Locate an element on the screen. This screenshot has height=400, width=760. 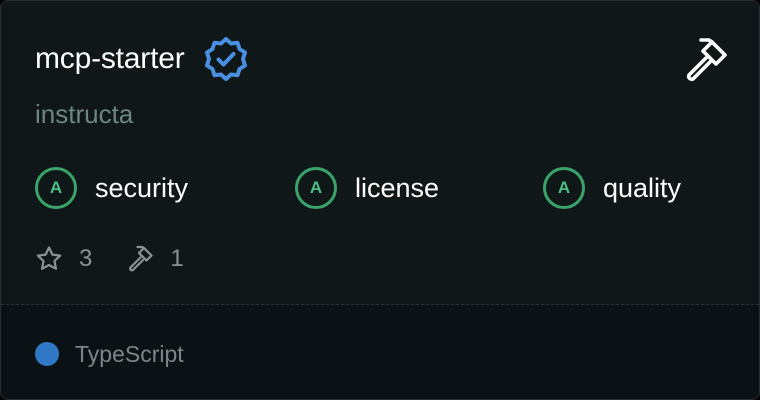
tools-stat: 1 is located at coordinates (155, 259).